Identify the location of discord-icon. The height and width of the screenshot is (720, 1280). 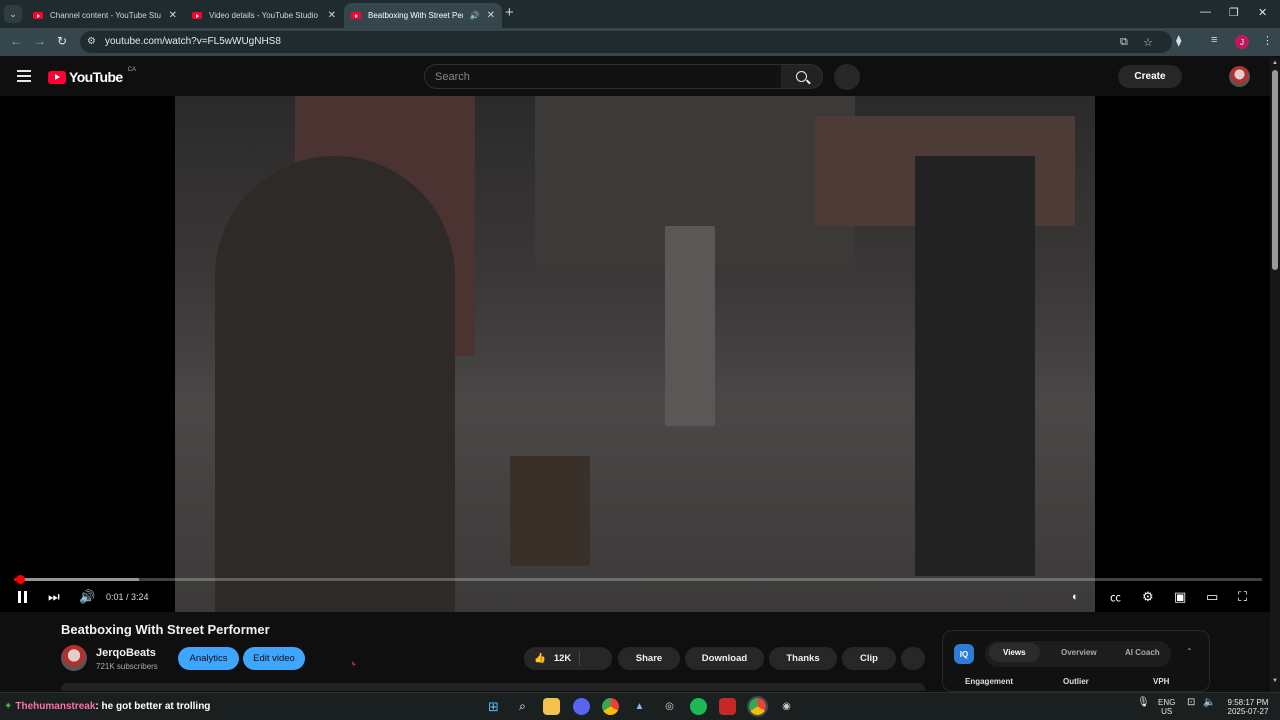
(581, 706).